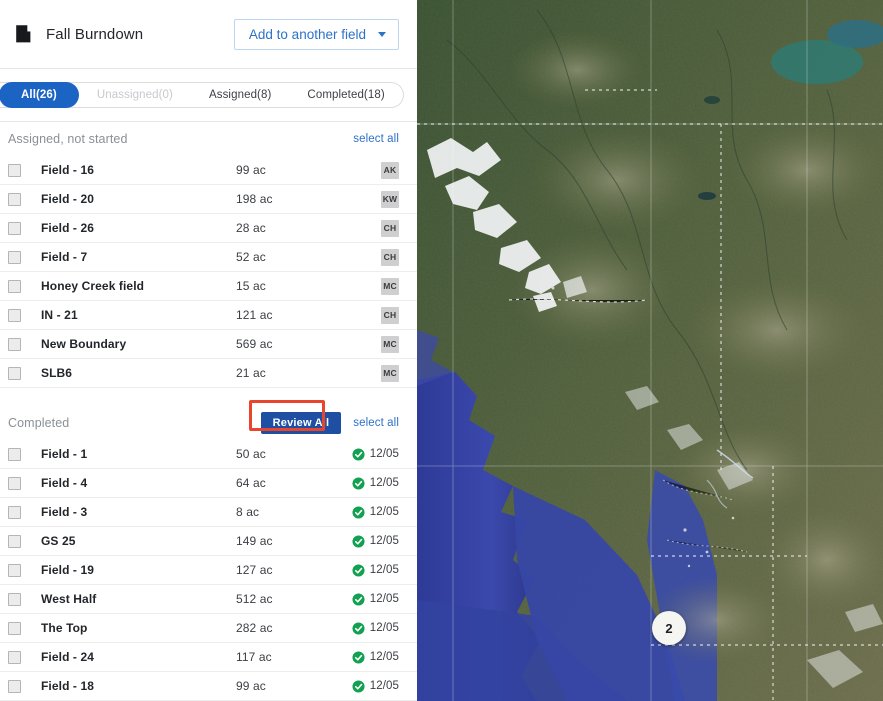  What do you see at coordinates (251, 257) in the screenshot?
I see `field-acres: 52 ac` at bounding box center [251, 257].